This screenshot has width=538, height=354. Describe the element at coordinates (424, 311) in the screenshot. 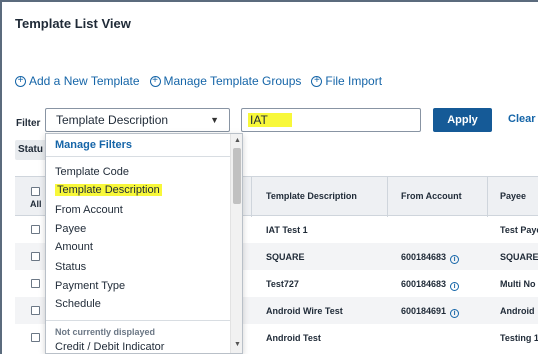

I see `row-account-number: 600184691` at that location.